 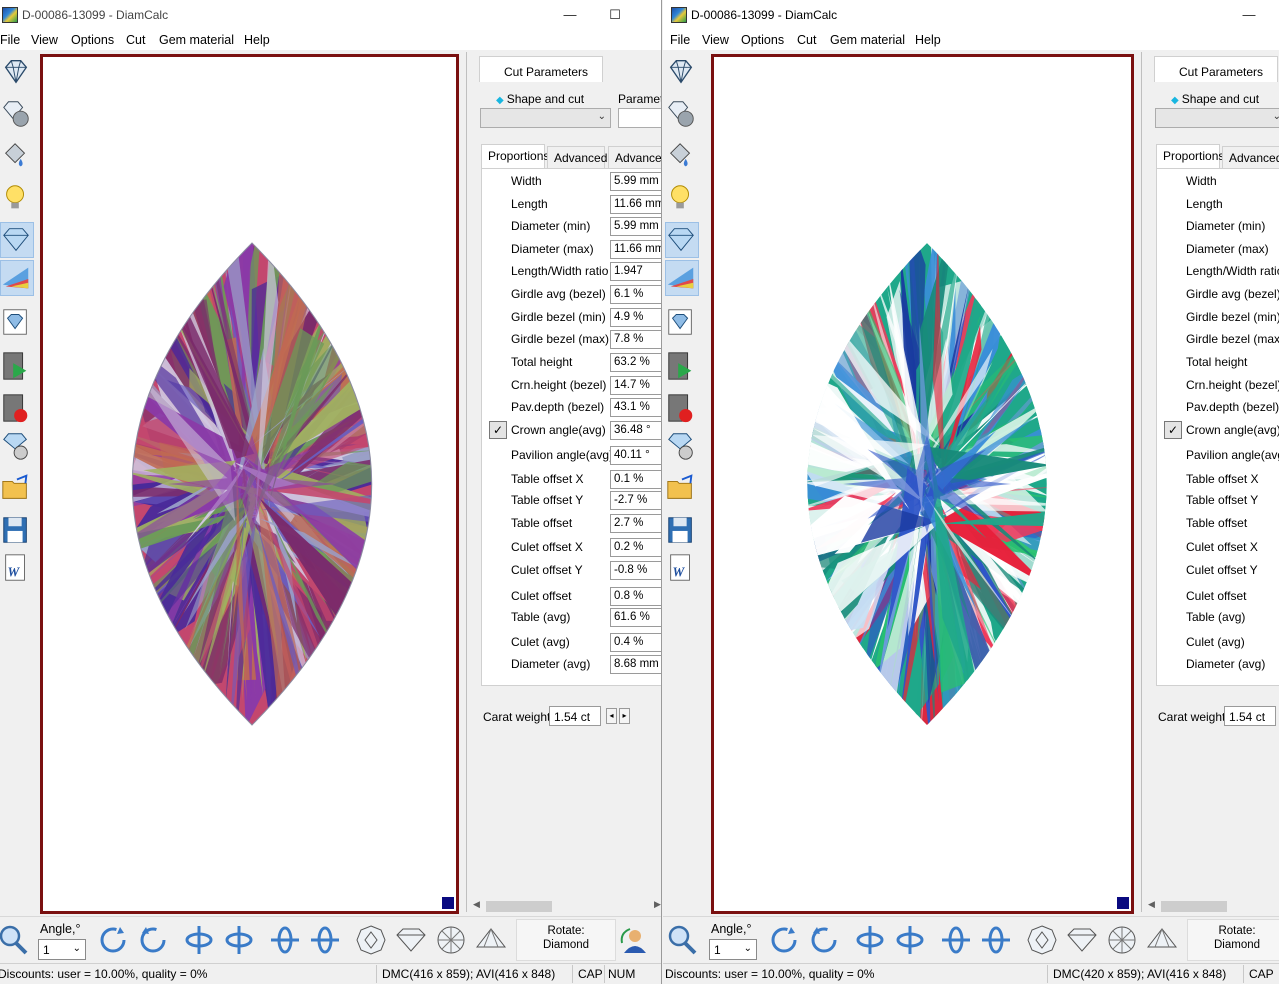 I want to click on gem-wheel-icon, so click(x=681, y=446).